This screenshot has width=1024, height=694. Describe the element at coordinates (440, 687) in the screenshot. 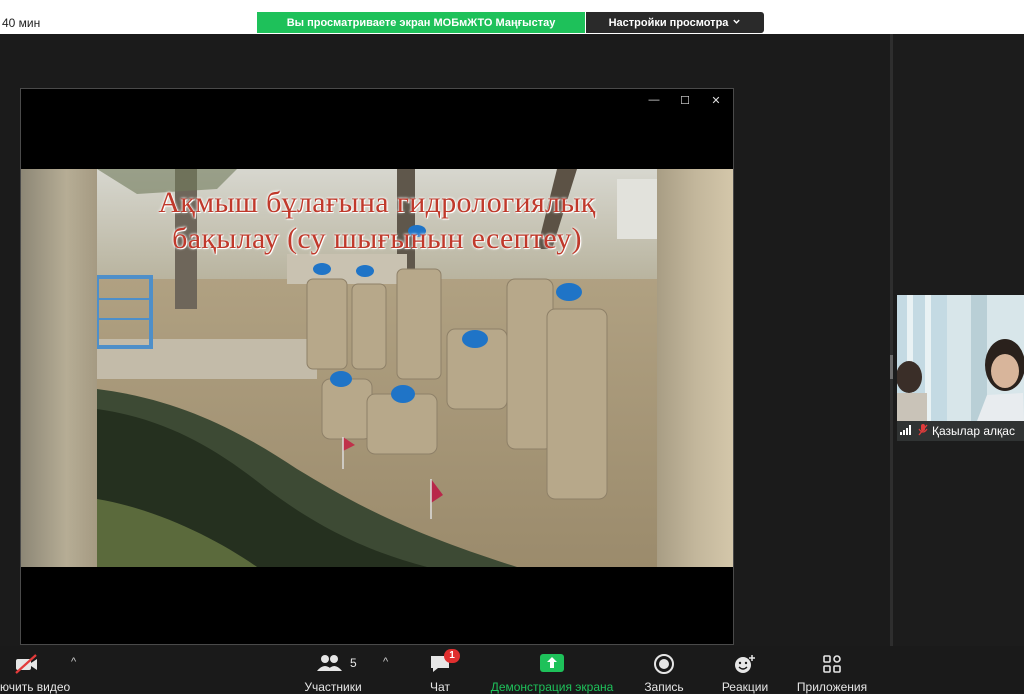

I see `chat-label: Чат` at that location.